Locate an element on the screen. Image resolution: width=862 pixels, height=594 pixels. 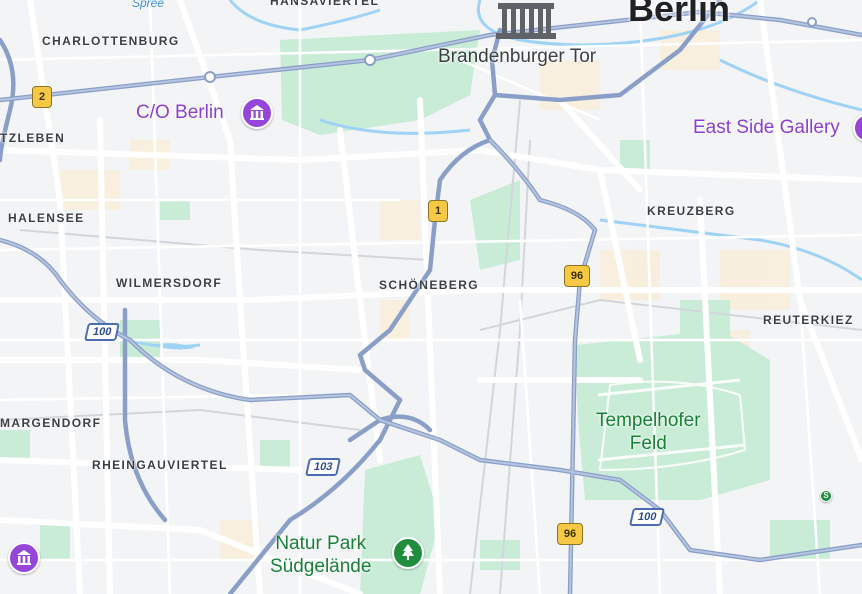
poi-label-east-side-gallery: East Side Gallery is located at coordinates (766, 128).